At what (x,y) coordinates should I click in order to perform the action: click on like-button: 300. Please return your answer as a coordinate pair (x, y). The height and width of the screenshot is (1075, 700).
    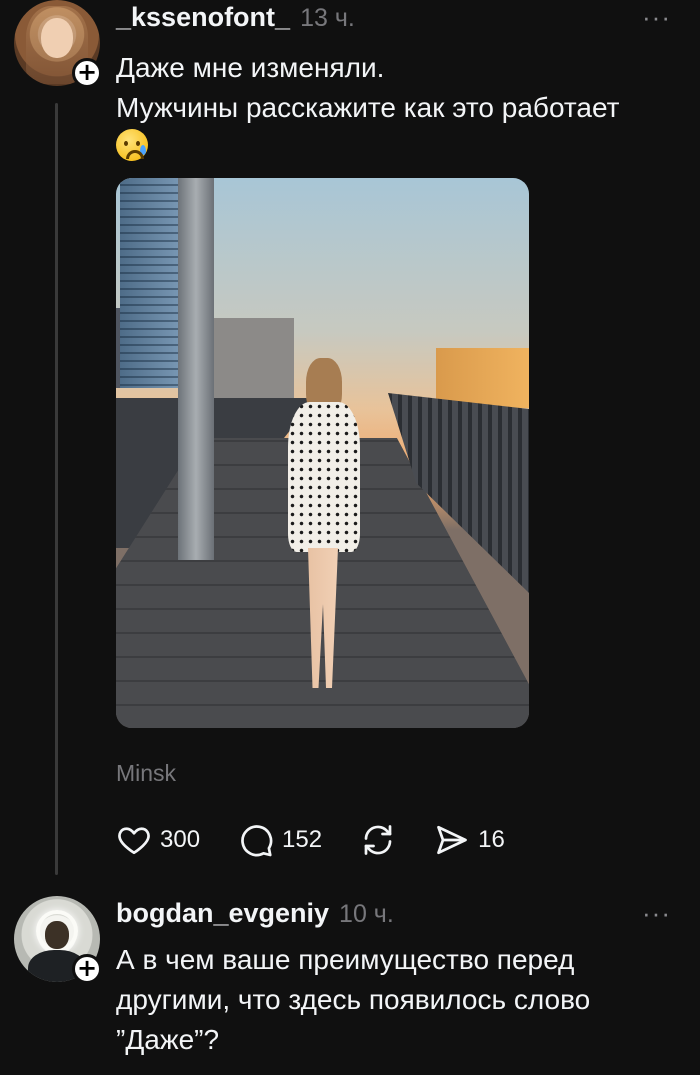
    Looking at the image, I should click on (158, 840).